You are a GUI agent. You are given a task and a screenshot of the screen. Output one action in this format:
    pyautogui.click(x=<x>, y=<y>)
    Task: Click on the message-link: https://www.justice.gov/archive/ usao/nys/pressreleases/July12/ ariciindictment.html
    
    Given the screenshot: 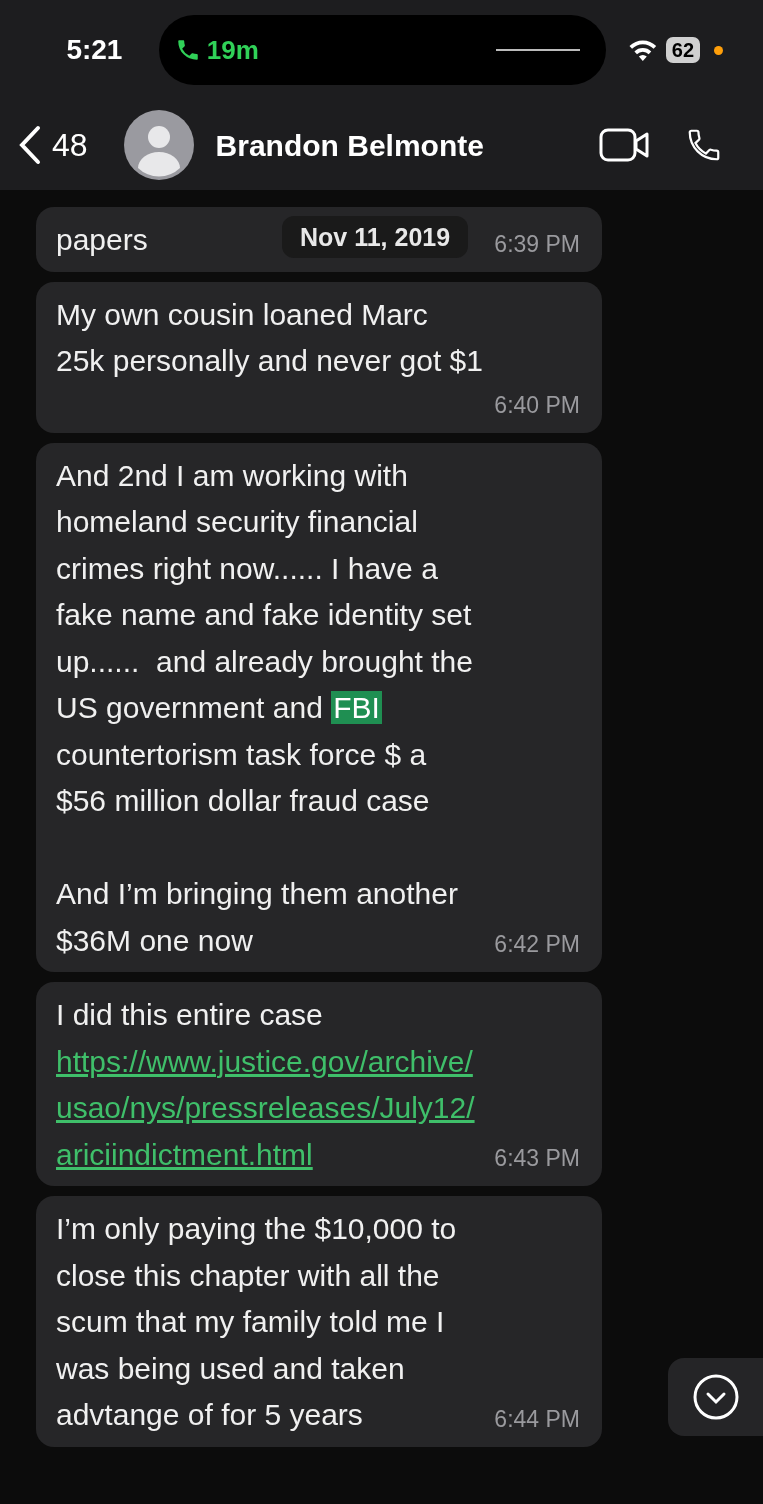 What is the action you would take?
    pyautogui.click(x=265, y=1108)
    